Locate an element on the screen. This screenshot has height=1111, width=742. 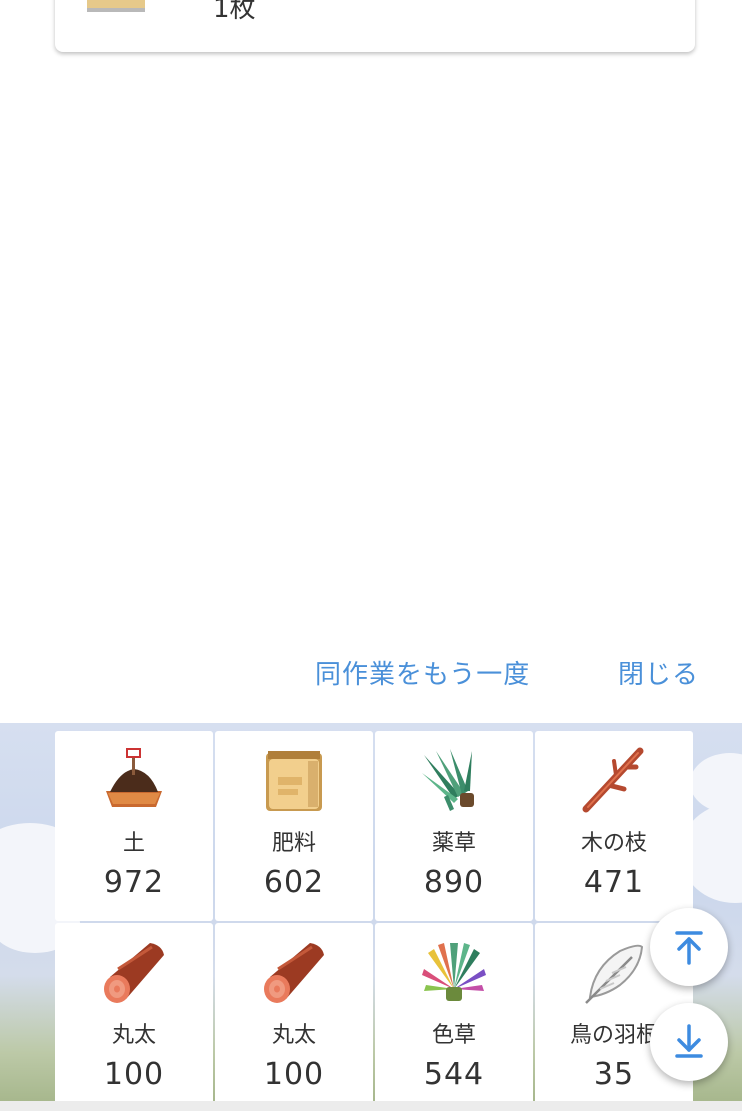
item-name: 薬草 is located at coordinates (453, 843).